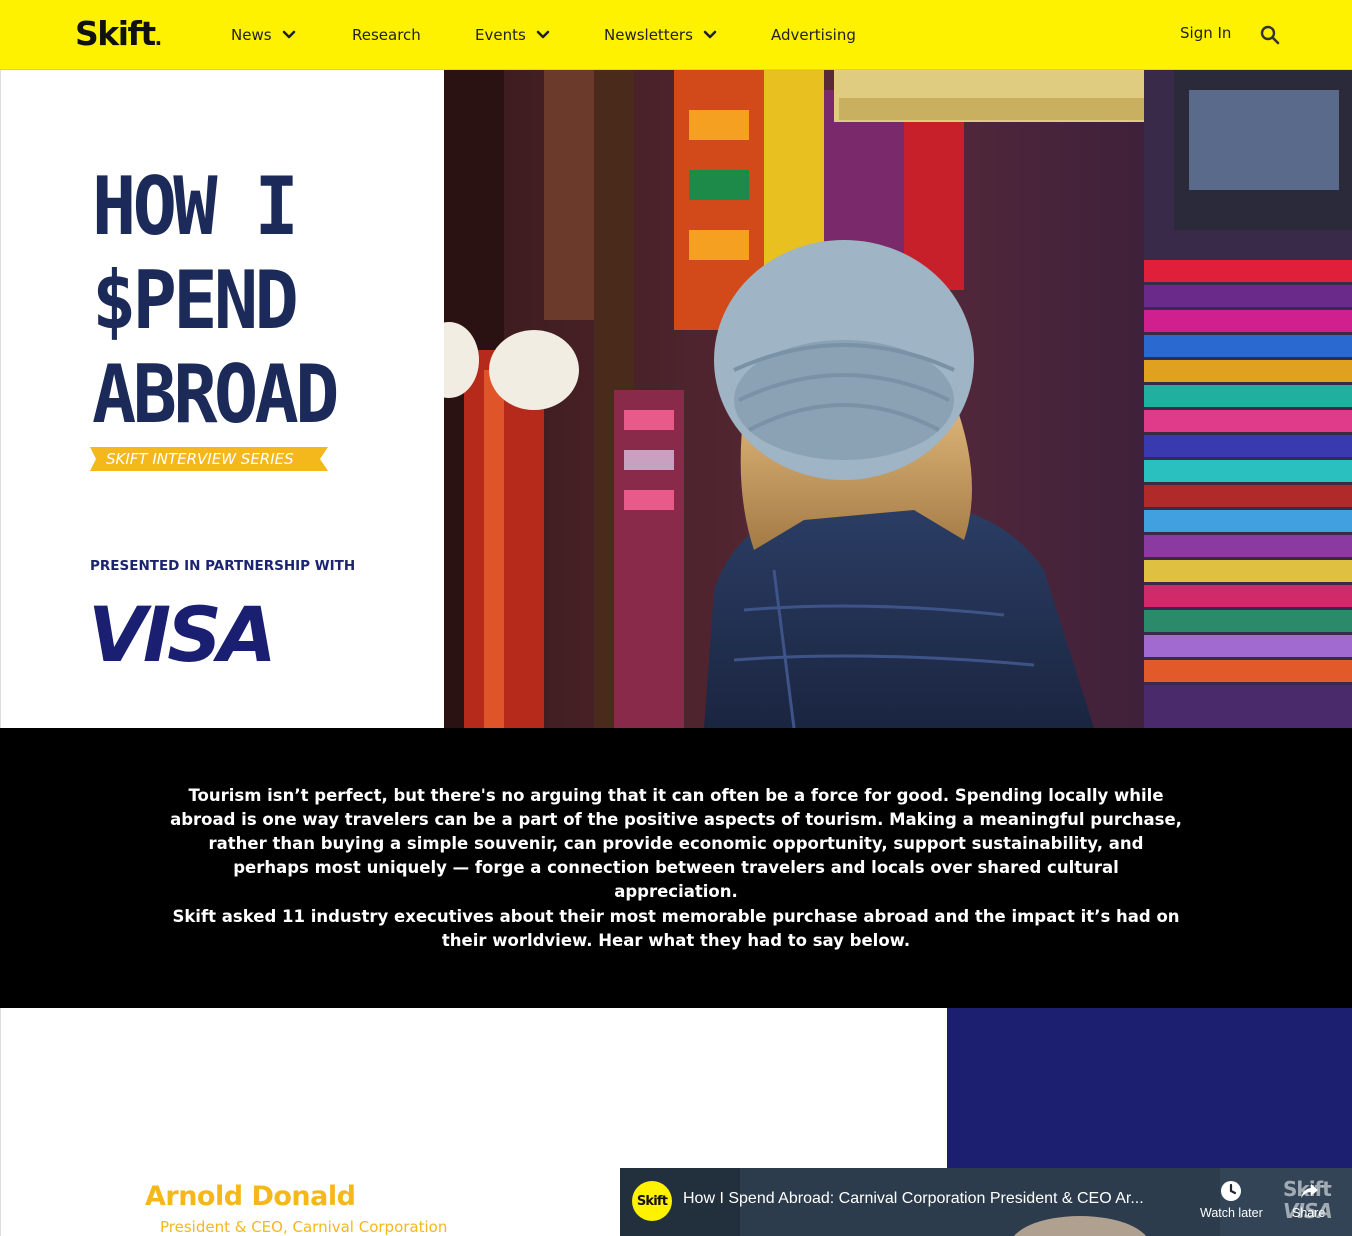 This screenshot has height=1236, width=1352. What do you see at coordinates (200, 459) in the screenshot?
I see `series-label: SKIFT INTERVIEW SERIES` at bounding box center [200, 459].